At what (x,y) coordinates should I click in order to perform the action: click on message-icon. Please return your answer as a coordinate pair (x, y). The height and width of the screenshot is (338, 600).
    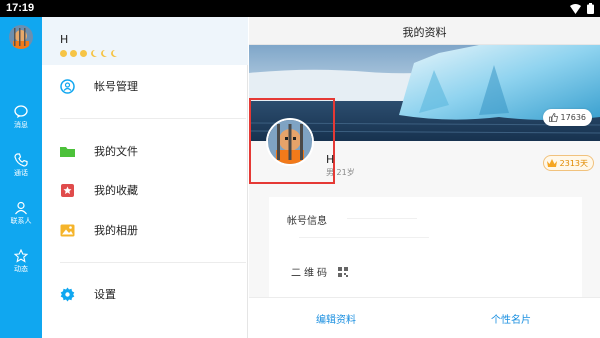
    Looking at the image, I should click on (21, 111).